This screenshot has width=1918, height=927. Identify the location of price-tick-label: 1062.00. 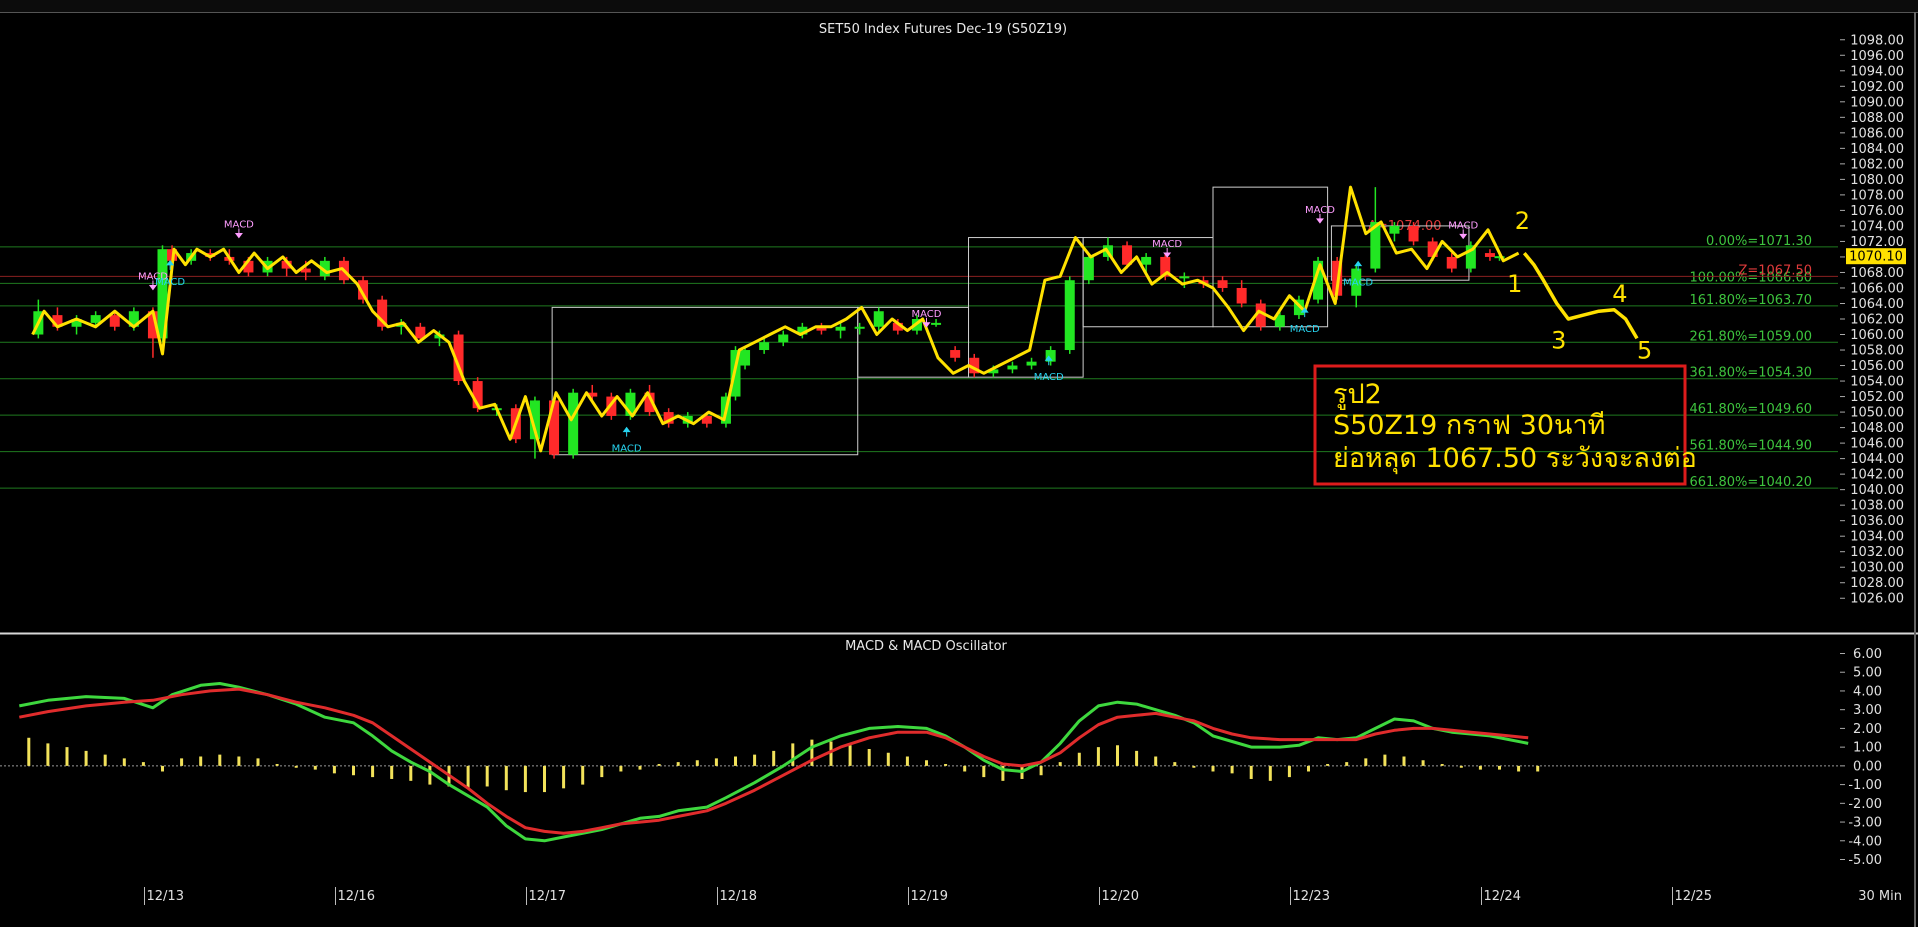
(1877, 320).